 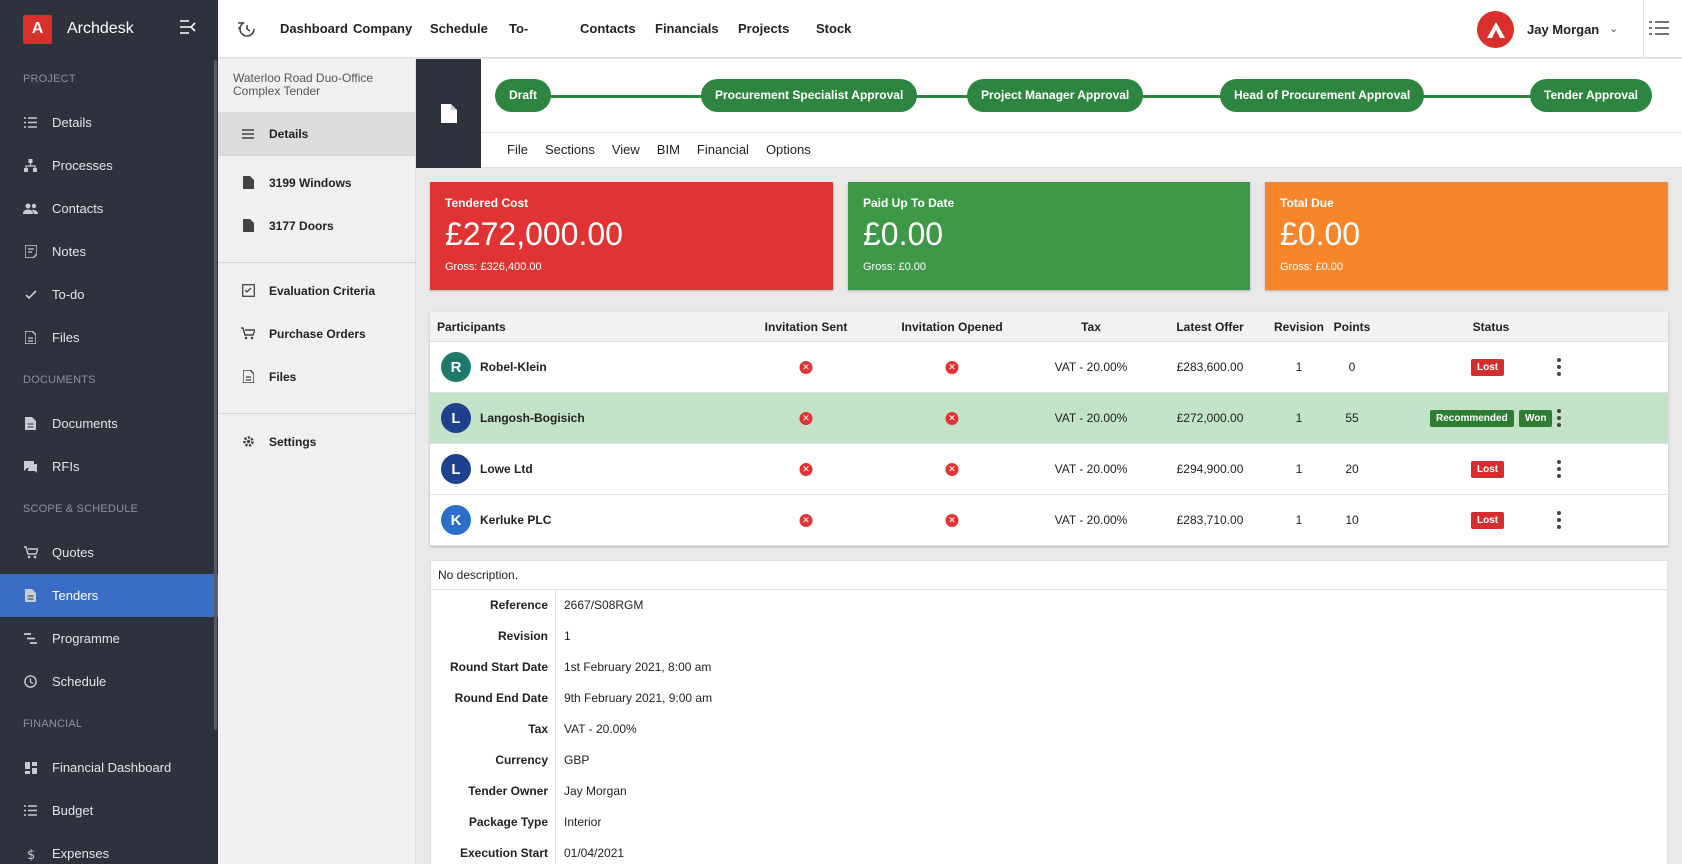 I want to click on avatar: K, so click(x=456, y=520).